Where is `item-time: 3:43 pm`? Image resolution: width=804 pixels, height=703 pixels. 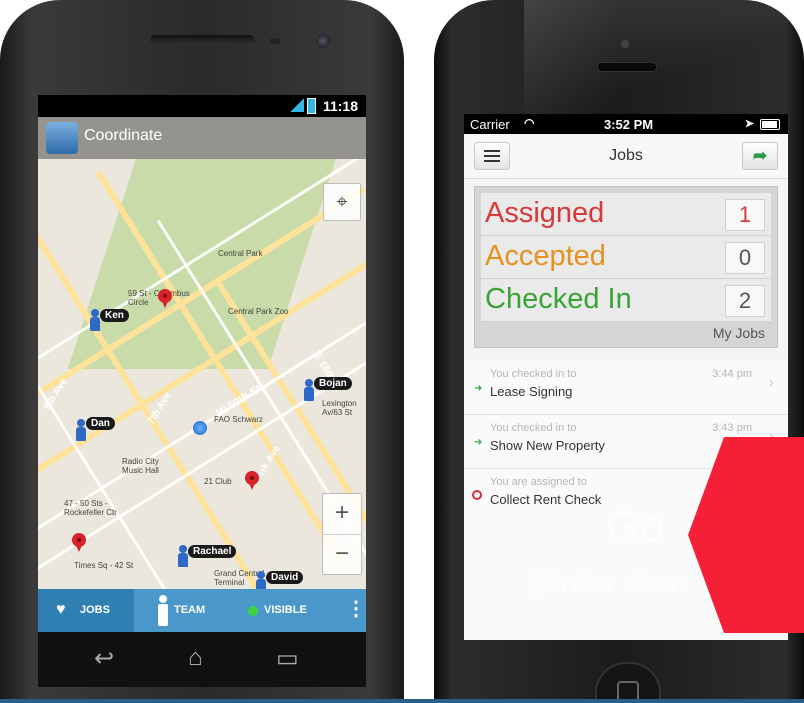
item-time: 3:43 pm is located at coordinates (732, 428).